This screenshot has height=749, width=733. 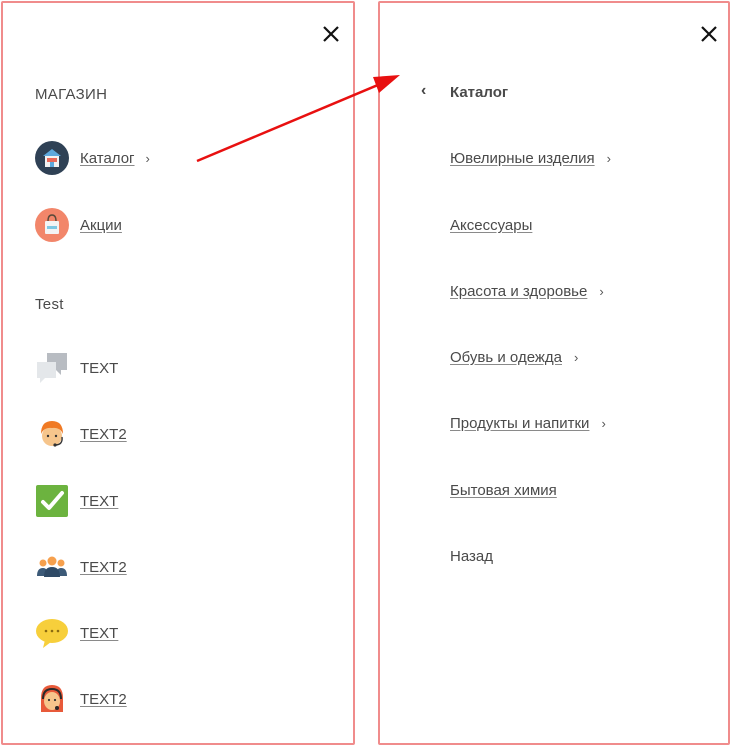 I want to click on catalog-item-beauty: Красота и здоровье ›, so click(x=527, y=291).